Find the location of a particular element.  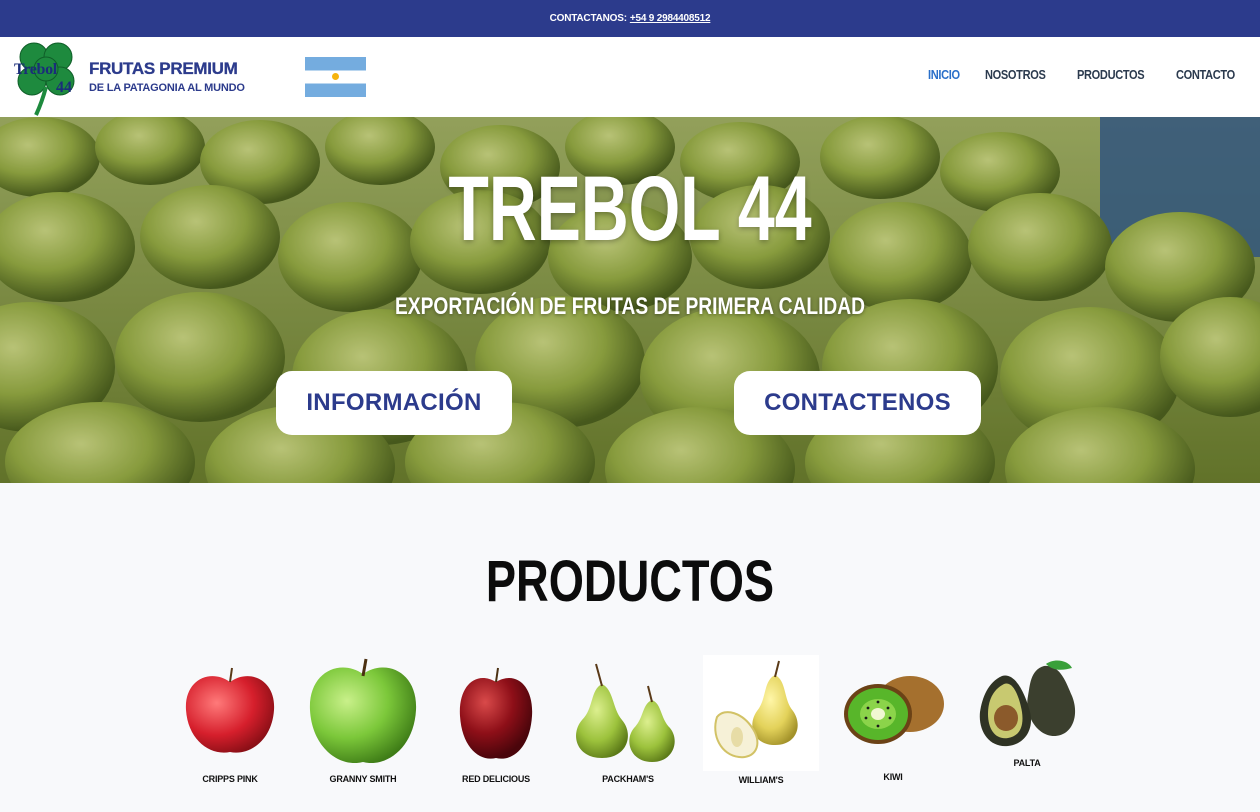

nav-item-nosotros: NOSOTROS is located at coordinates (1015, 74).